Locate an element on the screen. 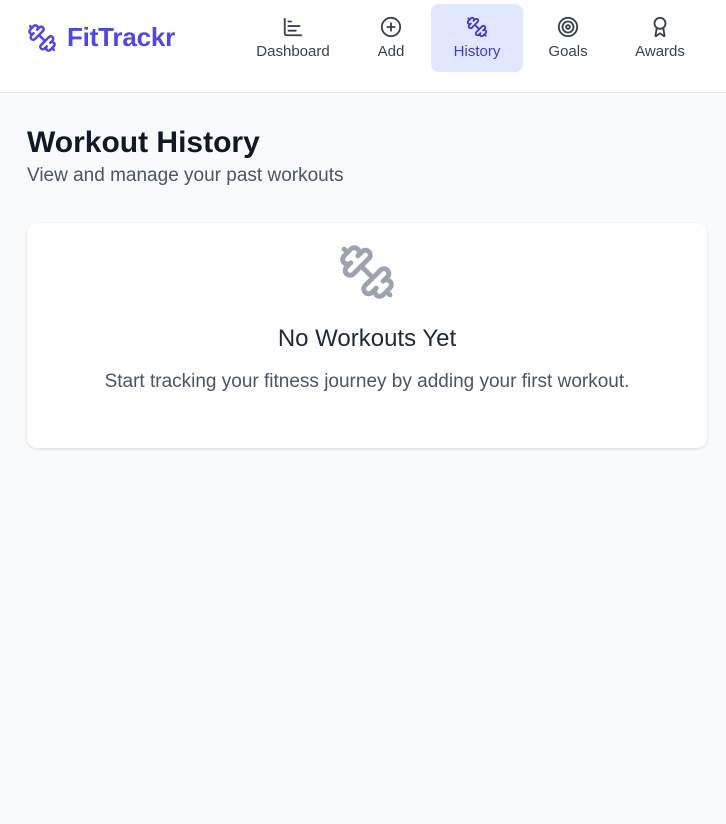 The width and height of the screenshot is (726, 824). empty-state-title: No Workouts Yet is located at coordinates (367, 338).